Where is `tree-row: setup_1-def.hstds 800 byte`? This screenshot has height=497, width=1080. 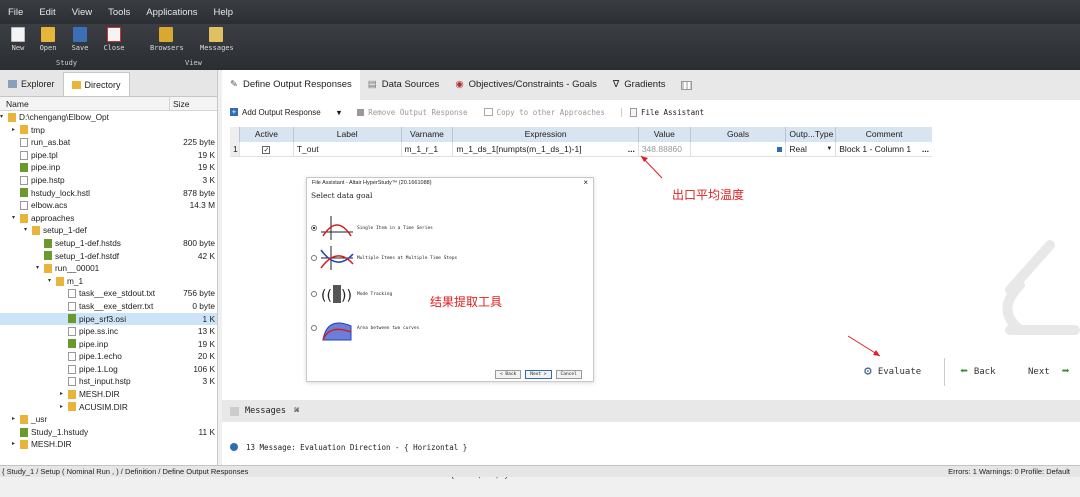 tree-row: setup_1-def.hstds 800 byte is located at coordinates (108, 243).